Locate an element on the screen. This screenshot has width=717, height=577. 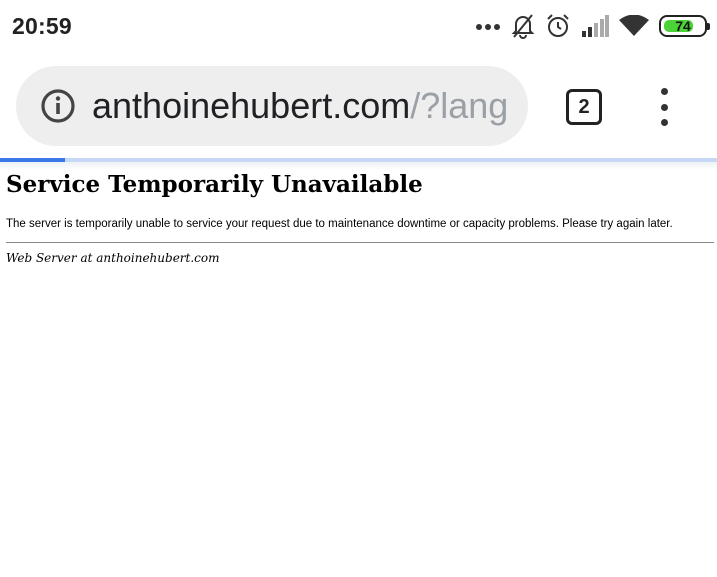
address-bar: anthoinehubert.com/?lang is located at coordinates (272, 106).